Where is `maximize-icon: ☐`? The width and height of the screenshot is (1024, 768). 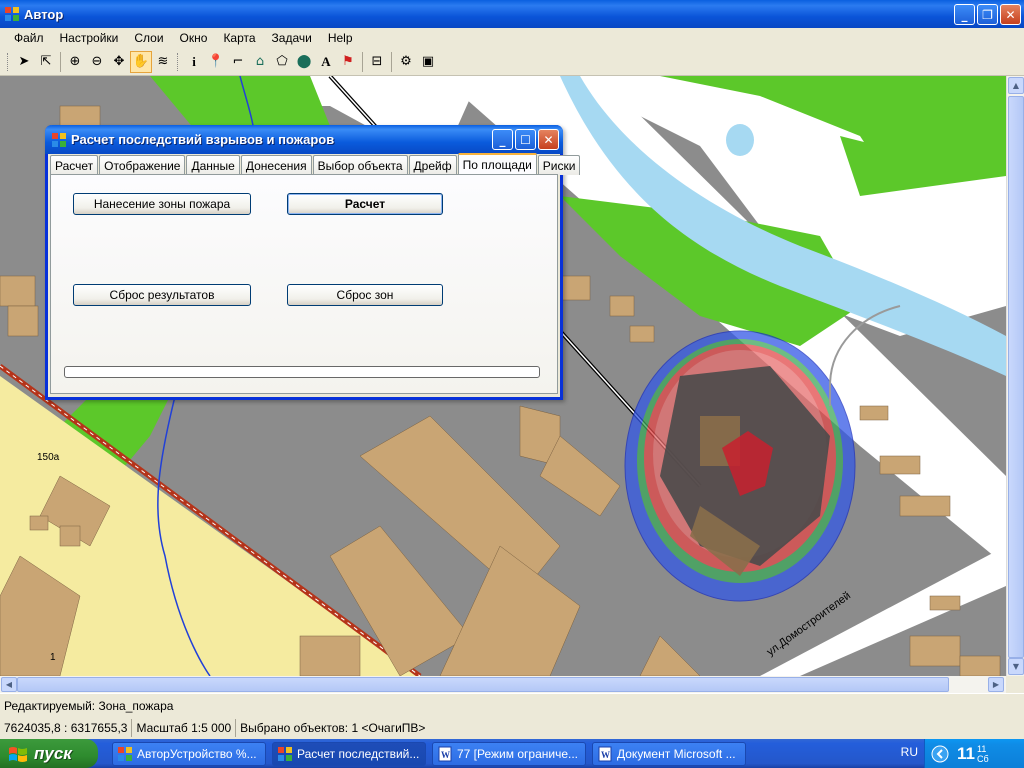 maximize-icon: ☐ is located at coordinates (525, 139).